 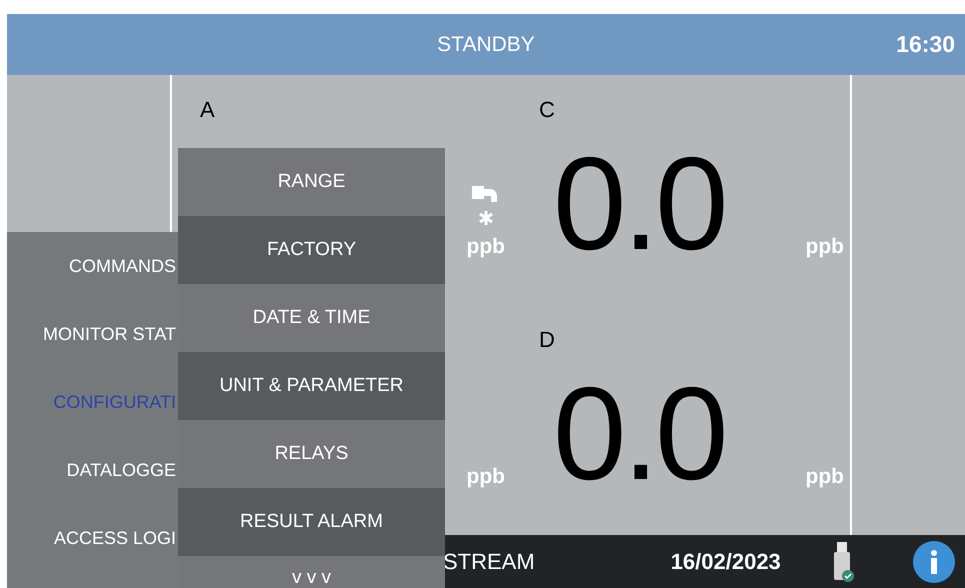 What do you see at coordinates (311, 572) in the screenshot?
I see `submenu-item: v v v` at bounding box center [311, 572].